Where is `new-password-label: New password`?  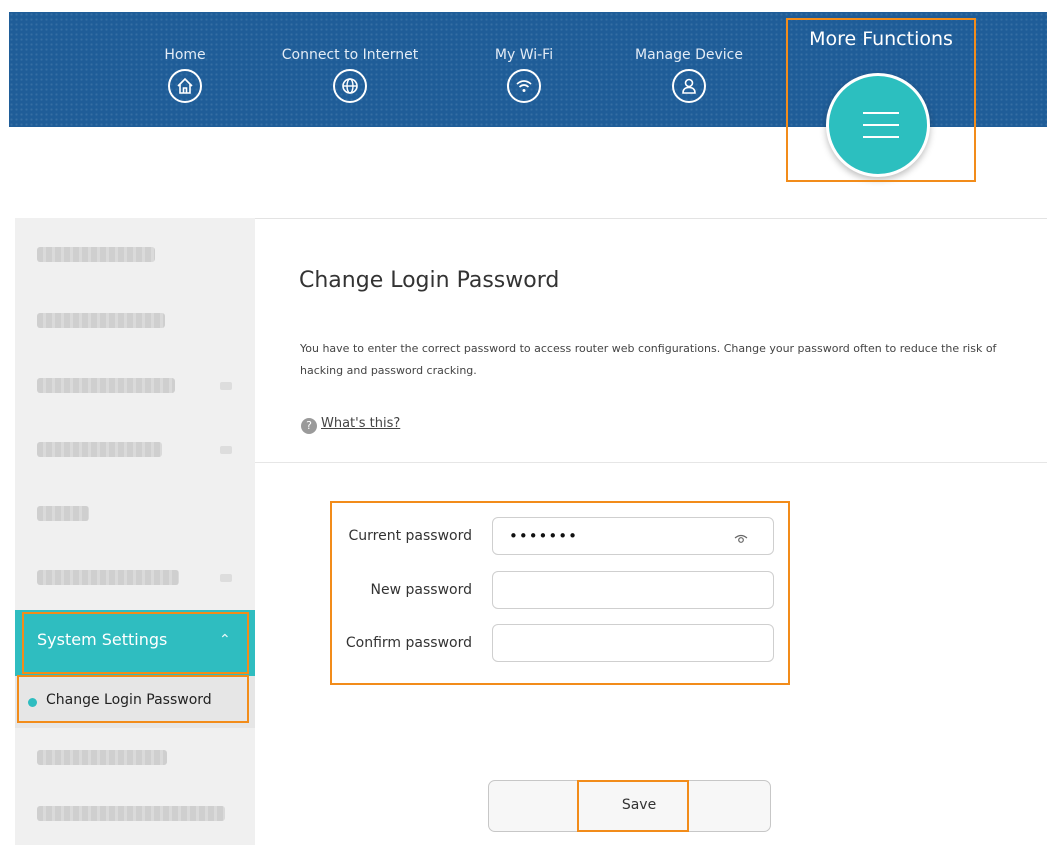
new-password-label: New password is located at coordinates (421, 590).